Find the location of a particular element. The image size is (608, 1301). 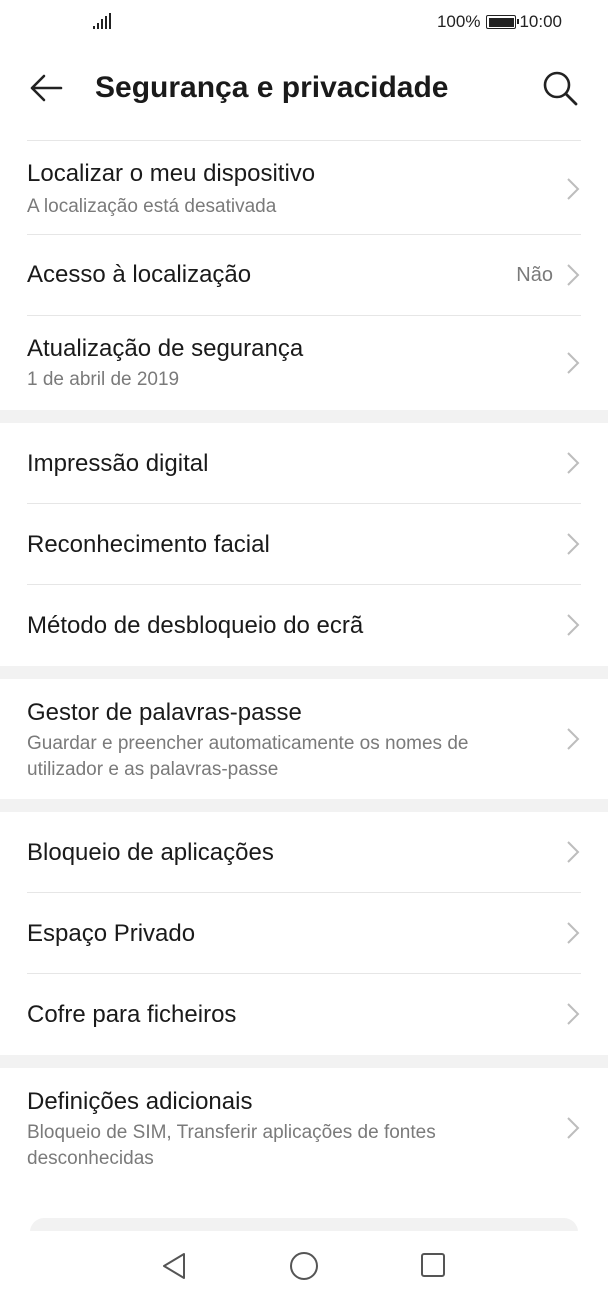

page-title: Segurança e privacidade is located at coordinates (272, 87).